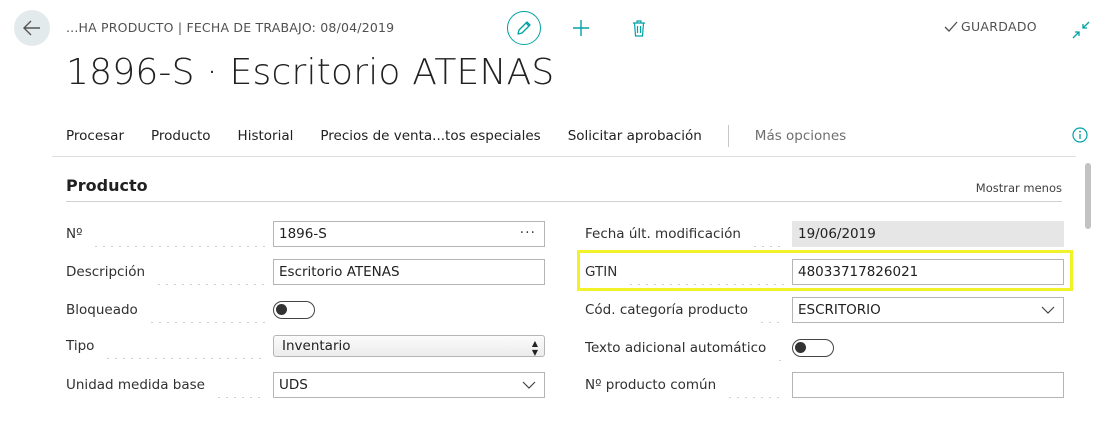  I want to click on field-row-producto-comun: Nº producto común, so click(824, 385).